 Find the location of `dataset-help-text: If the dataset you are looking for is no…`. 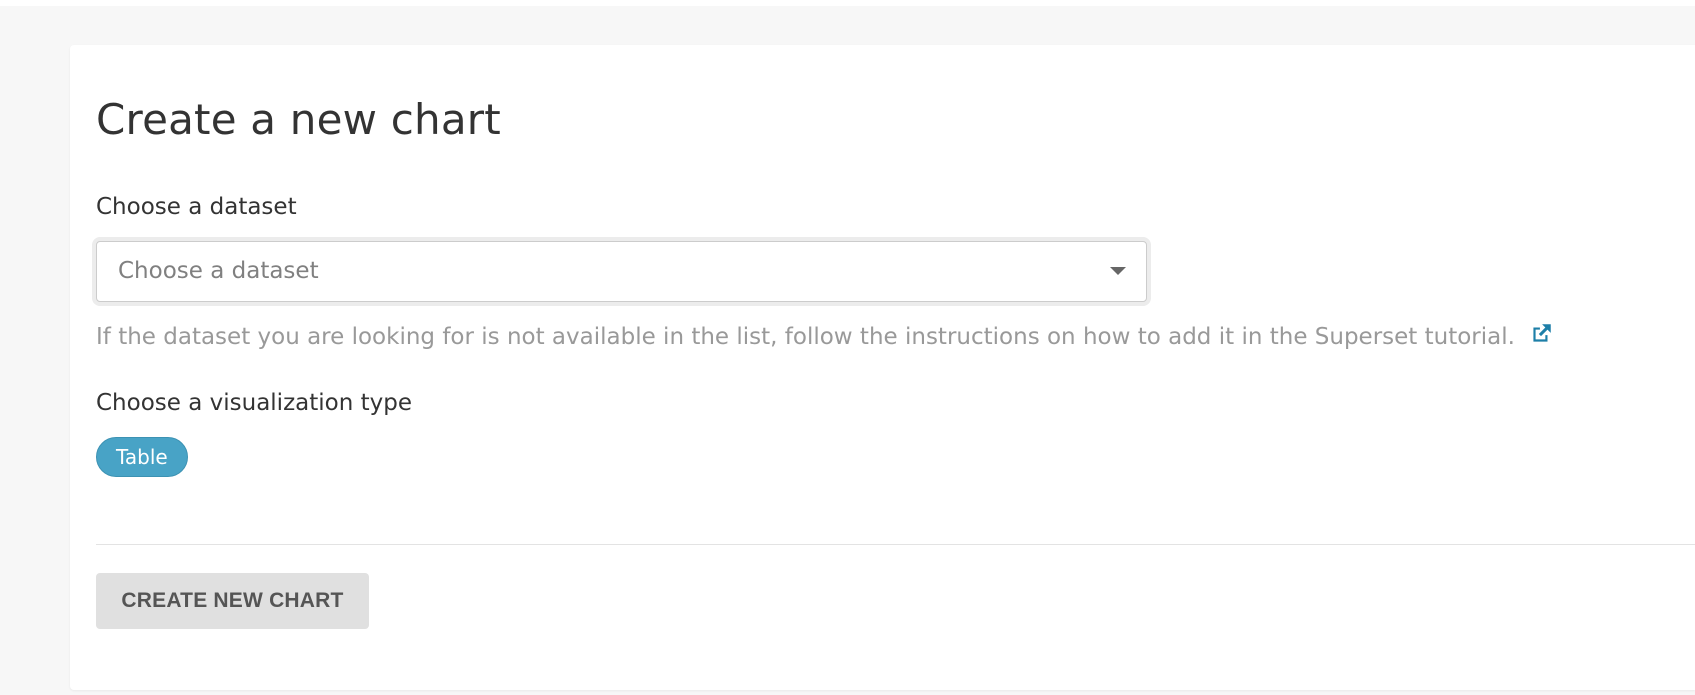

dataset-help-text: If the dataset you are looking for is no… is located at coordinates (805, 337).